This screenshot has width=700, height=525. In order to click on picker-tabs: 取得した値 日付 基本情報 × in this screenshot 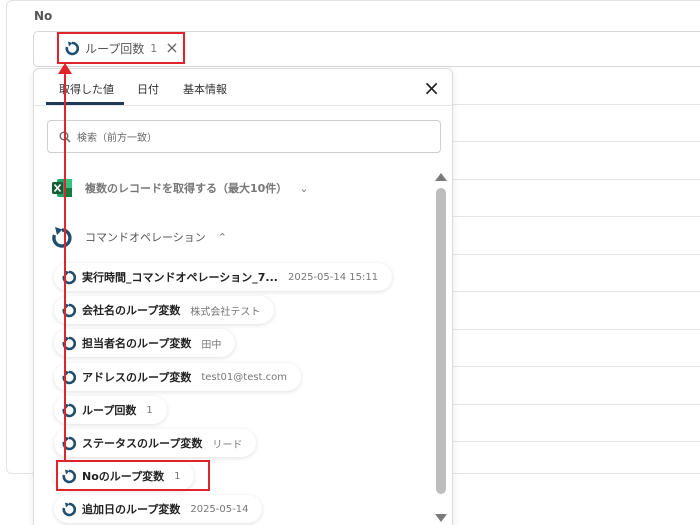, I will do `click(243, 87)`.